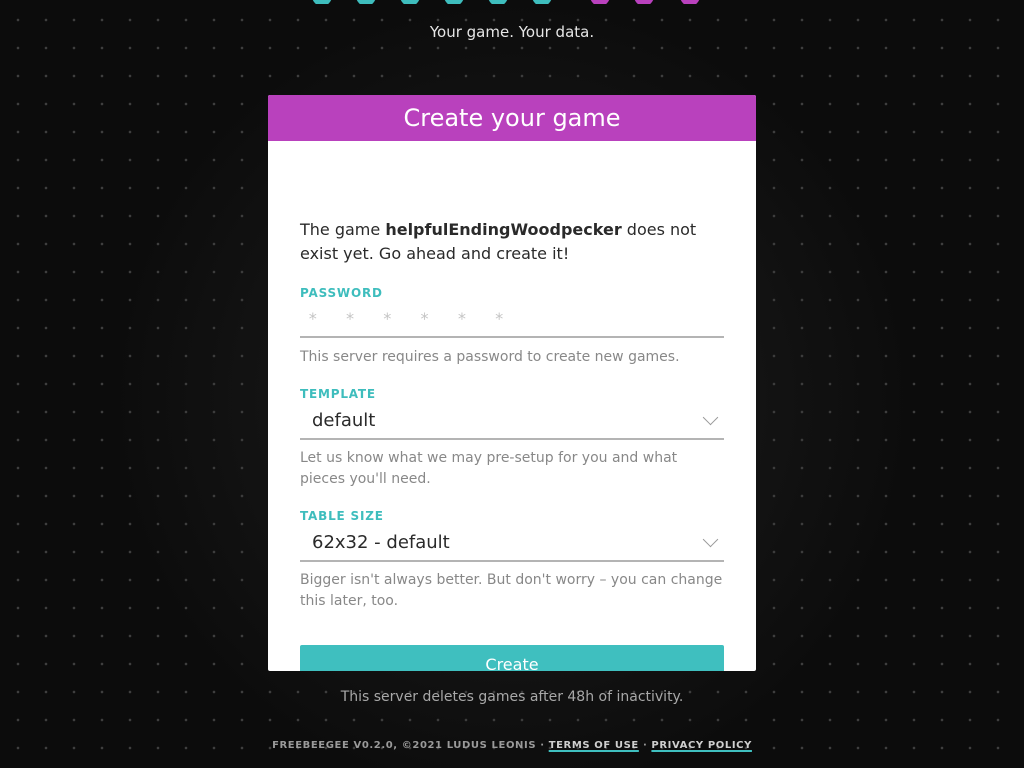 Image resolution: width=1024 pixels, height=768 pixels. Describe the element at coordinates (512, 439) in the screenshot. I see `template-underline` at that location.